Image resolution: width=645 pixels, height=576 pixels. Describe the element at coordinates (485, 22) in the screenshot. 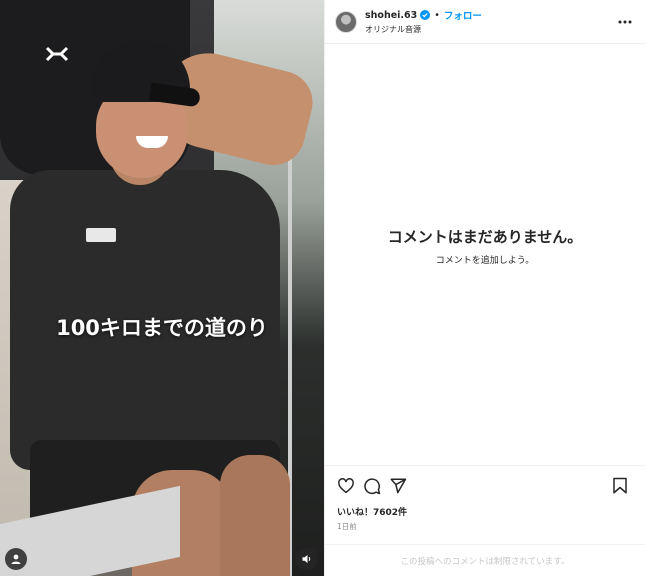

I see `post-header: shohei.63 • フォロー オリジナル音源` at that location.